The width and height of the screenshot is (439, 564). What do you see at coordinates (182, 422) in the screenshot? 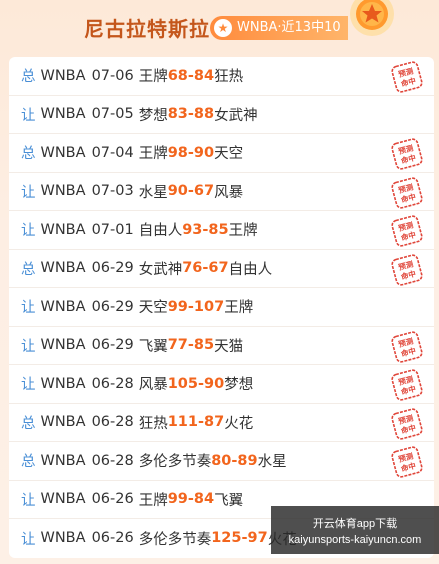
I see `home-score: 111` at bounding box center [182, 422].